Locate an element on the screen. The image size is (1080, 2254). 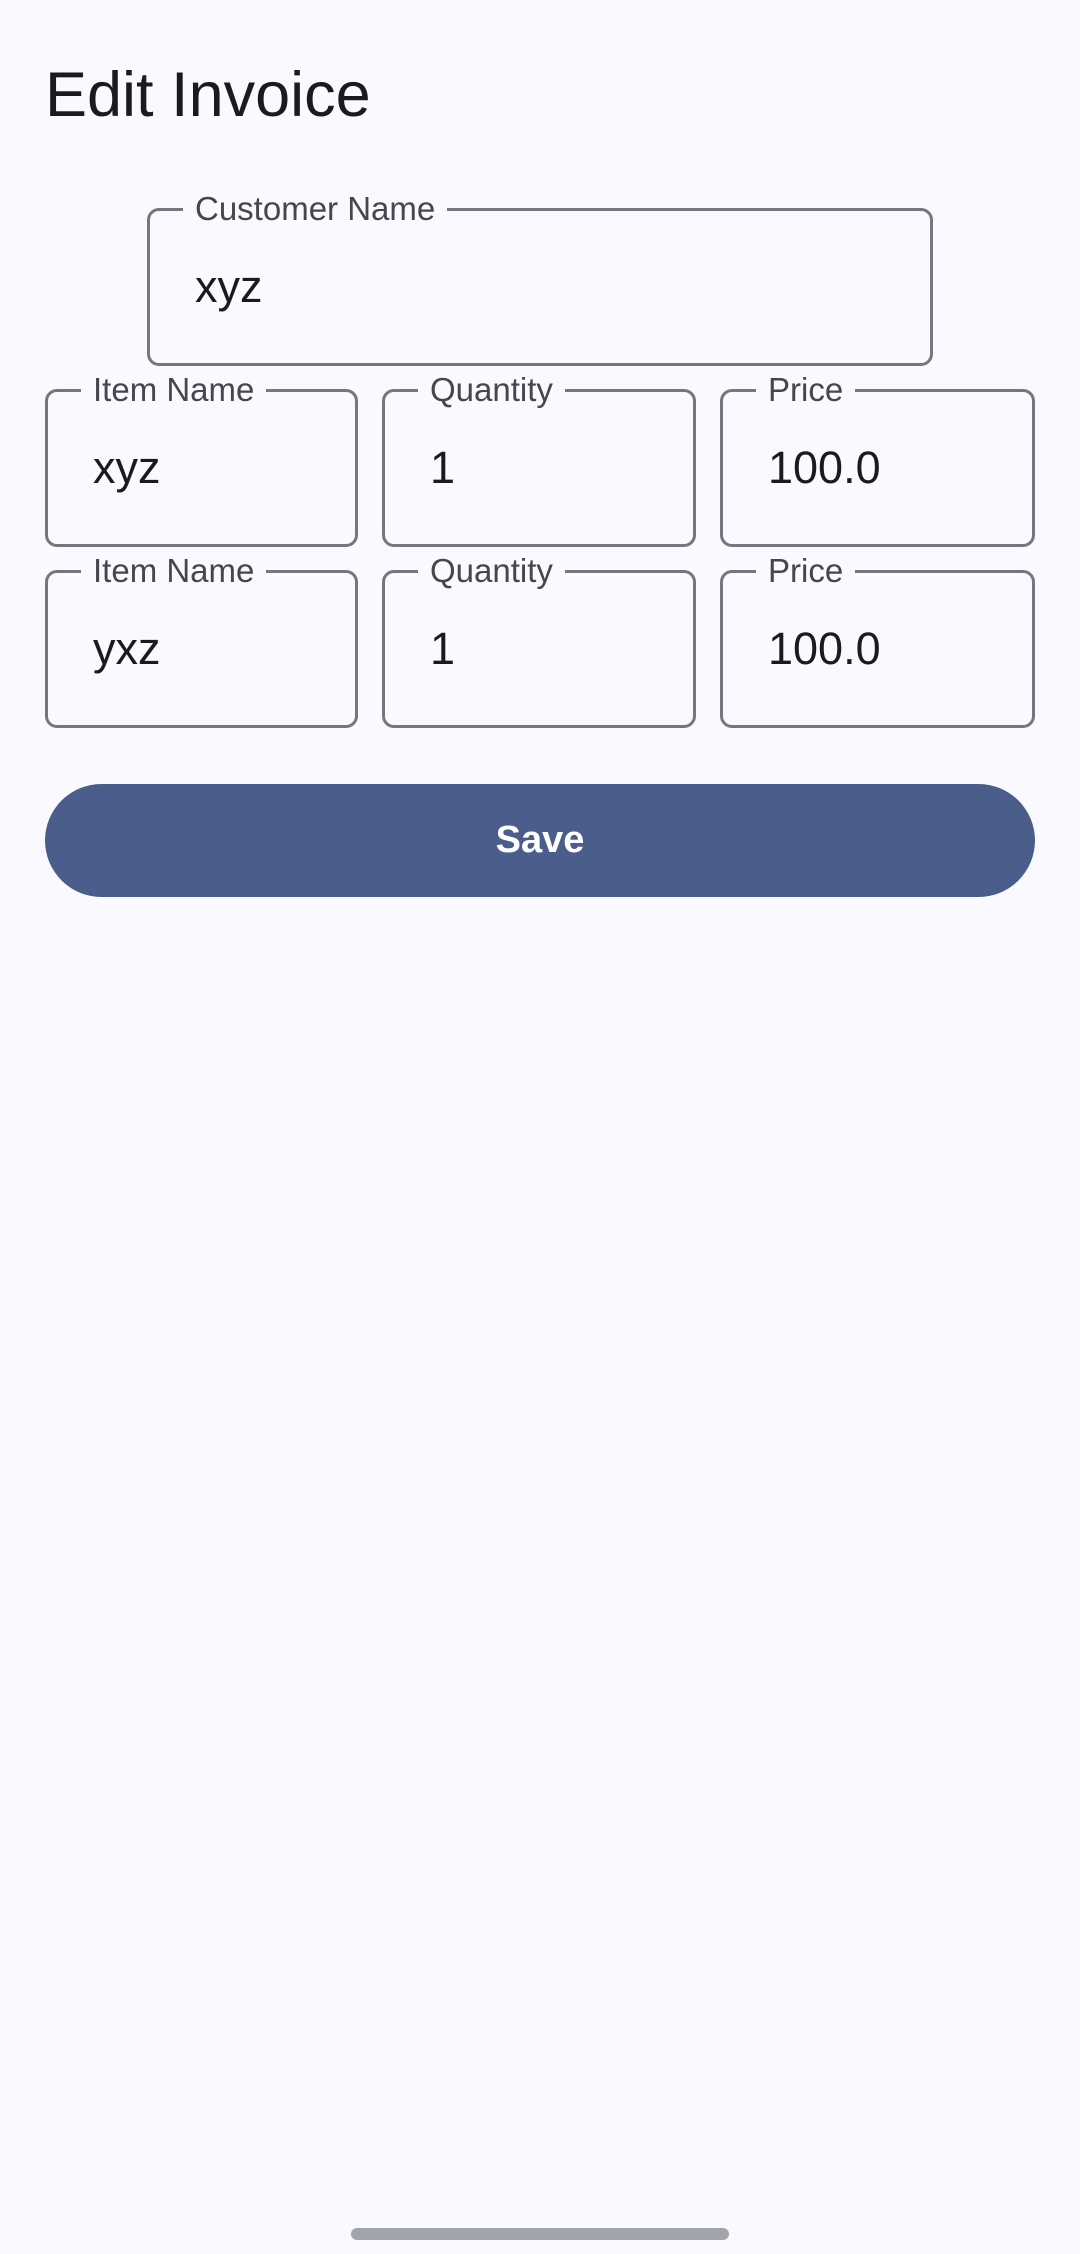
item-name-value: yxz is located at coordinates (127, 648).